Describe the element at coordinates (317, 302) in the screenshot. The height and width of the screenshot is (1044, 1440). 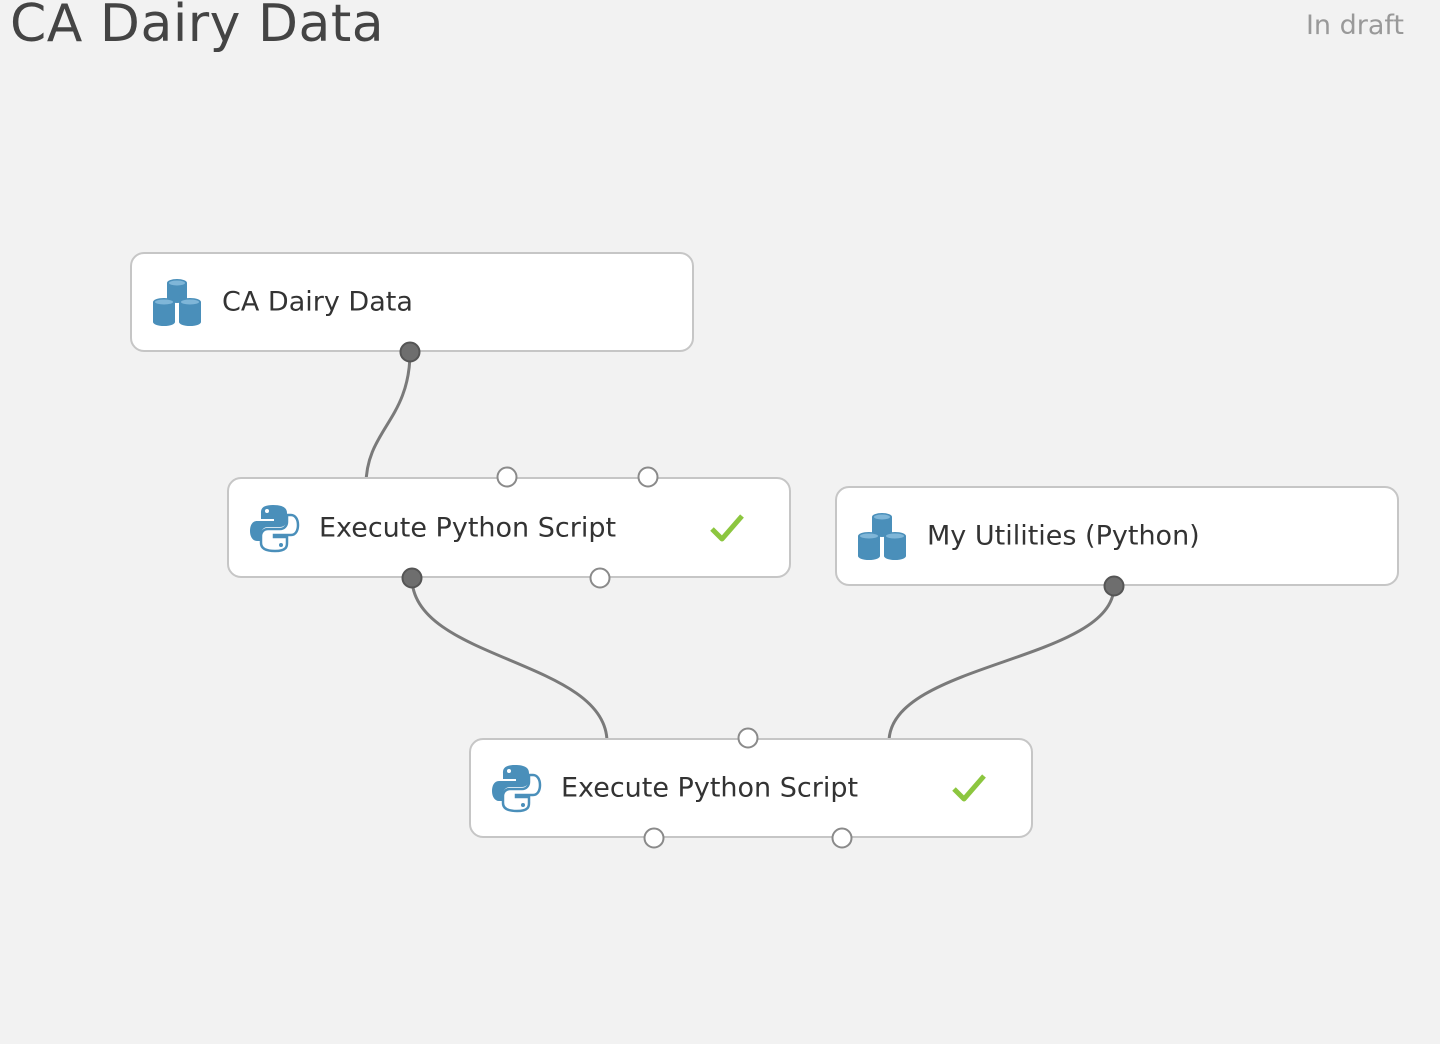
I see `module-label: CA Dairy Data` at that location.